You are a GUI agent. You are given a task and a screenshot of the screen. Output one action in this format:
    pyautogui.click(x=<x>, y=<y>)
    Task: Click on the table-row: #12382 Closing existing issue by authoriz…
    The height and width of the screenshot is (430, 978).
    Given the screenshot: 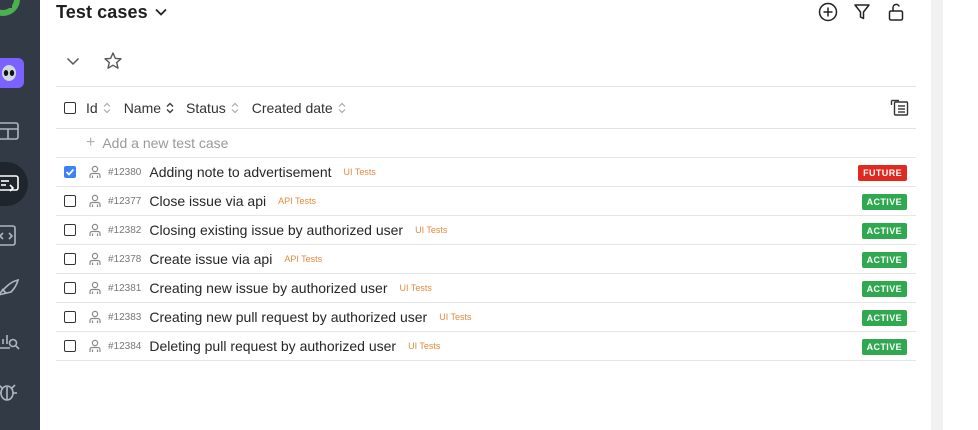 What is the action you would take?
    pyautogui.click(x=486, y=230)
    